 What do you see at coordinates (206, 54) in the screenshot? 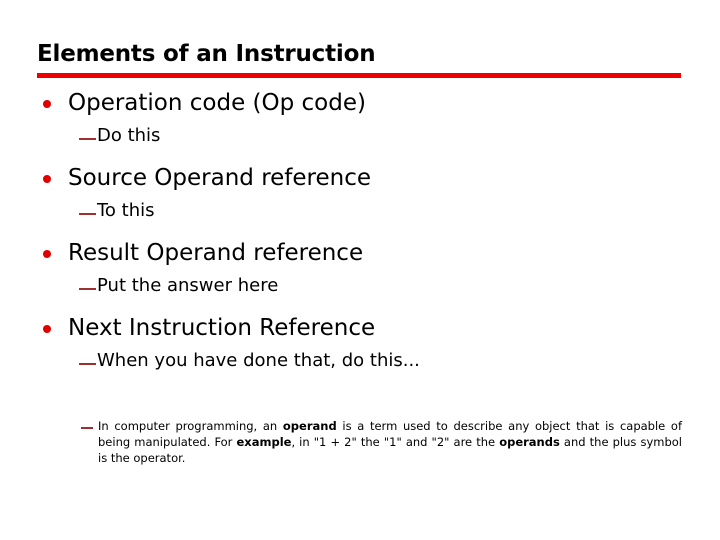
I see `page-title: Elements of an Instruction` at bounding box center [206, 54].